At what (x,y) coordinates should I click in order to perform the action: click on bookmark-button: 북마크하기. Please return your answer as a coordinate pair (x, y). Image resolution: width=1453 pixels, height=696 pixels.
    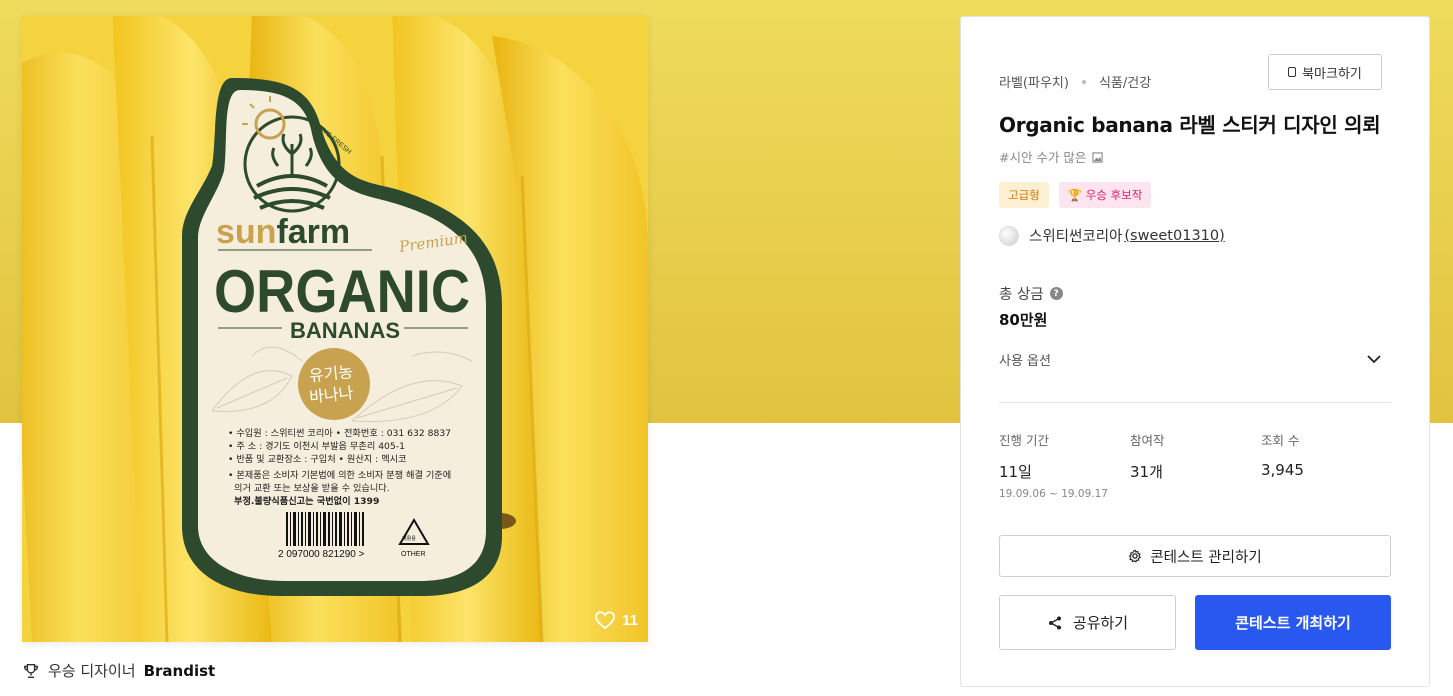
    Looking at the image, I should click on (1325, 72).